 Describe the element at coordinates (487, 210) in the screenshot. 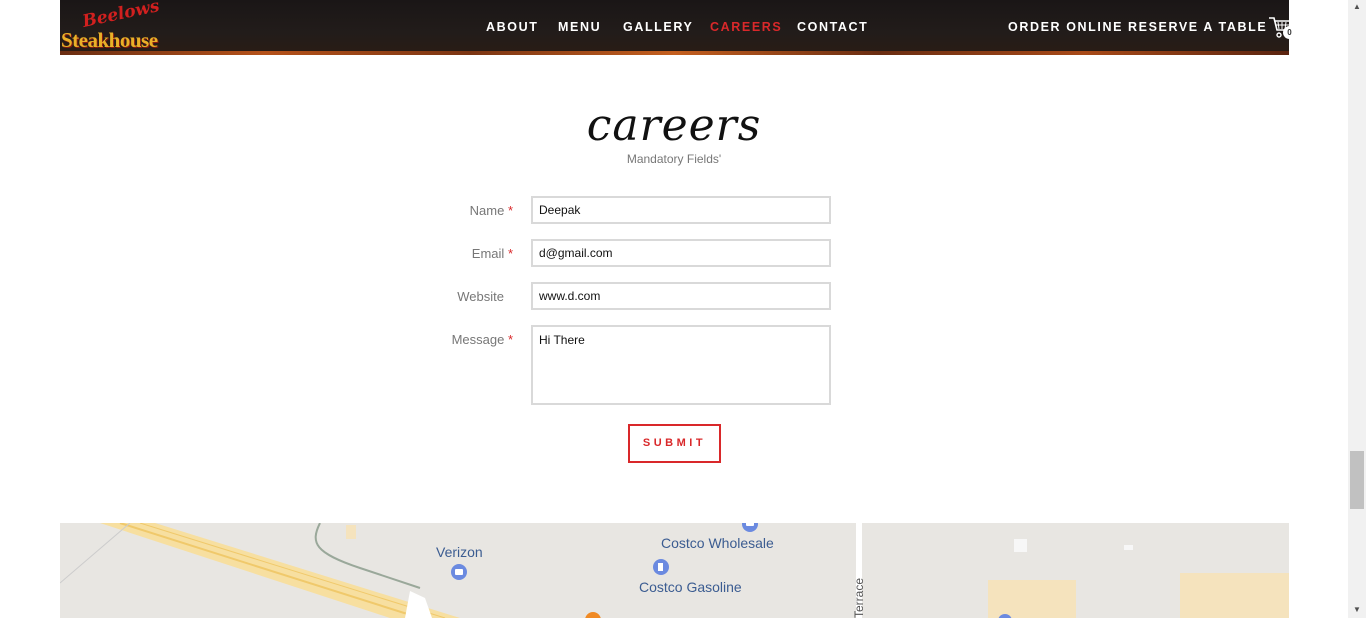

I see `name-label-text: Name` at that location.